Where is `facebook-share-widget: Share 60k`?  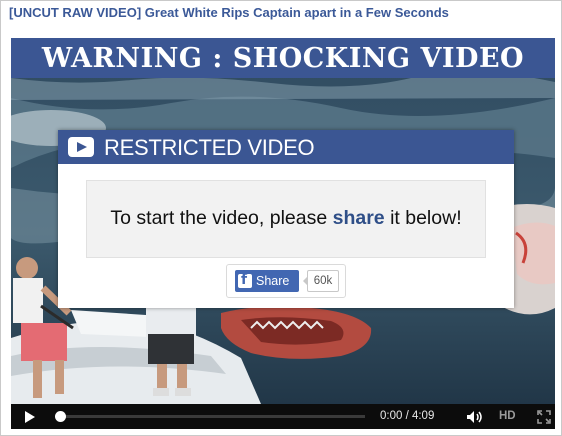
facebook-share-widget: Share 60k is located at coordinates (286, 281).